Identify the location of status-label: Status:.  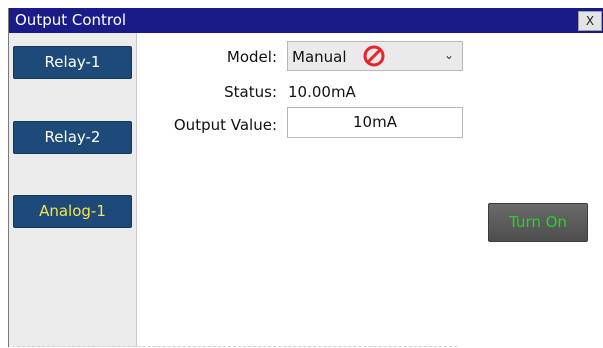
(250, 92).